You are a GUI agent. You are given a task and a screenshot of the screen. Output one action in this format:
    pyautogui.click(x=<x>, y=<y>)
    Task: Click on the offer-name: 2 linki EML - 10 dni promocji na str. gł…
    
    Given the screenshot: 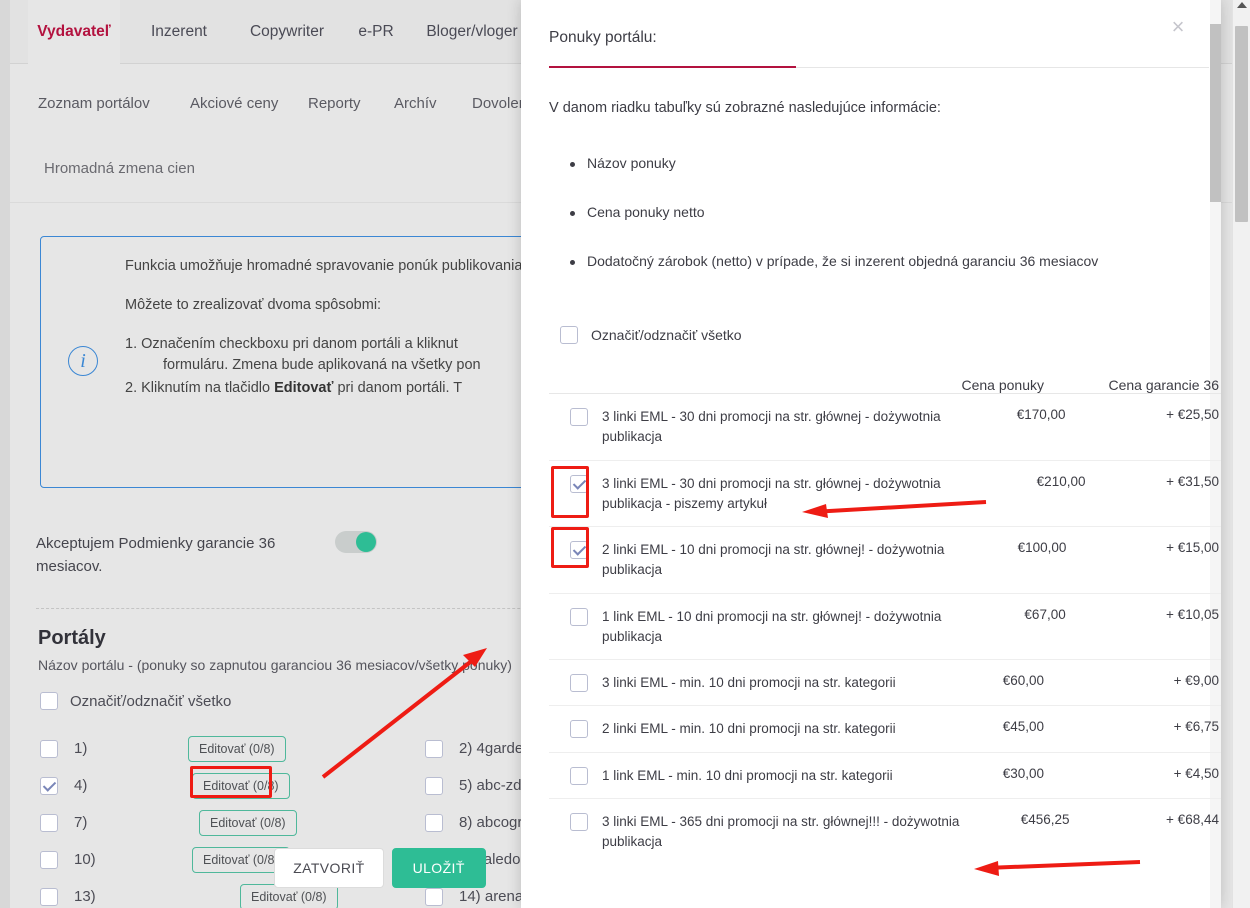 What is the action you would take?
    pyautogui.click(x=773, y=560)
    